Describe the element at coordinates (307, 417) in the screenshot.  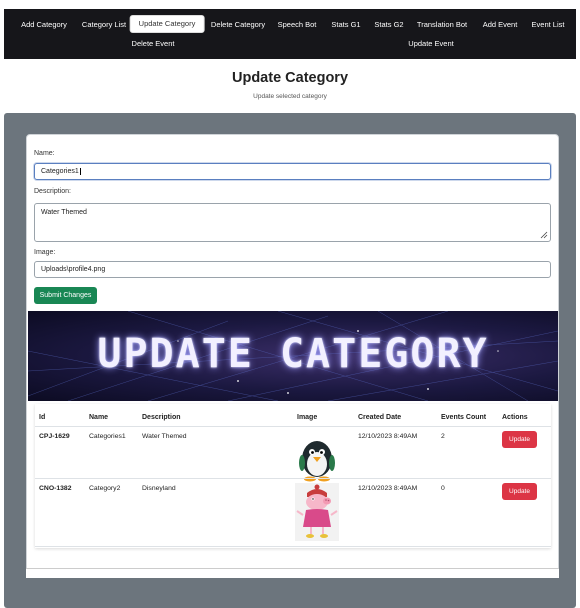
I see `col-header-image: Image` at that location.